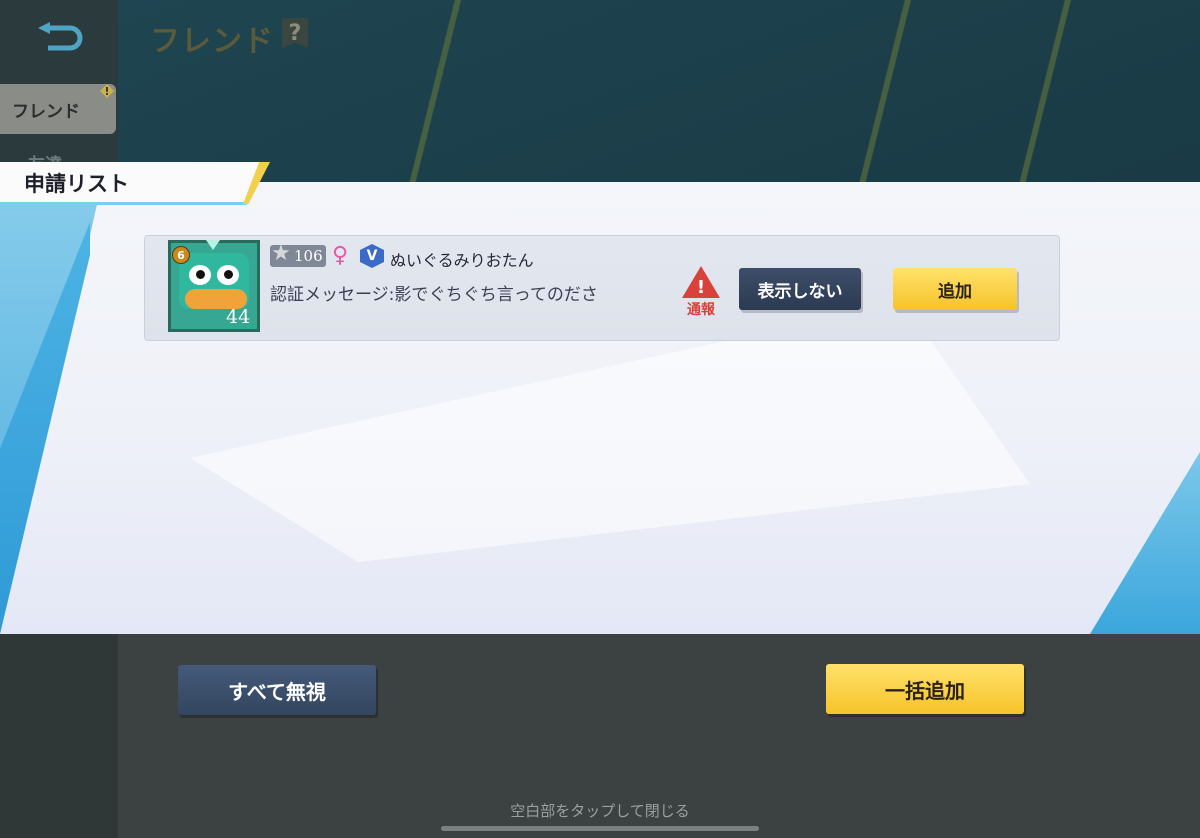 The image size is (1200, 838). What do you see at coordinates (308, 256) in the screenshot?
I see `star-level-number: 106` at bounding box center [308, 256].